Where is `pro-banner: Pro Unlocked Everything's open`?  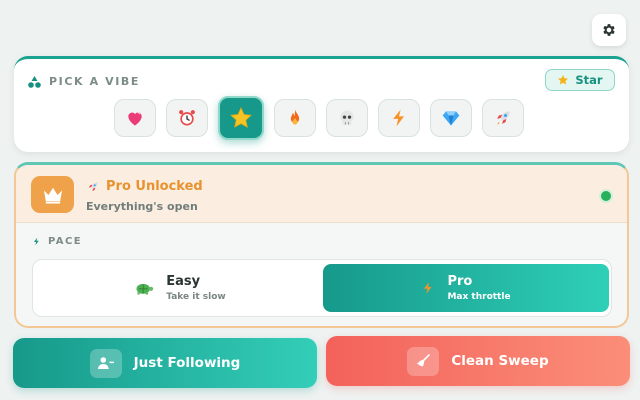
pro-banner: Pro Unlocked Everything's open is located at coordinates (321, 194).